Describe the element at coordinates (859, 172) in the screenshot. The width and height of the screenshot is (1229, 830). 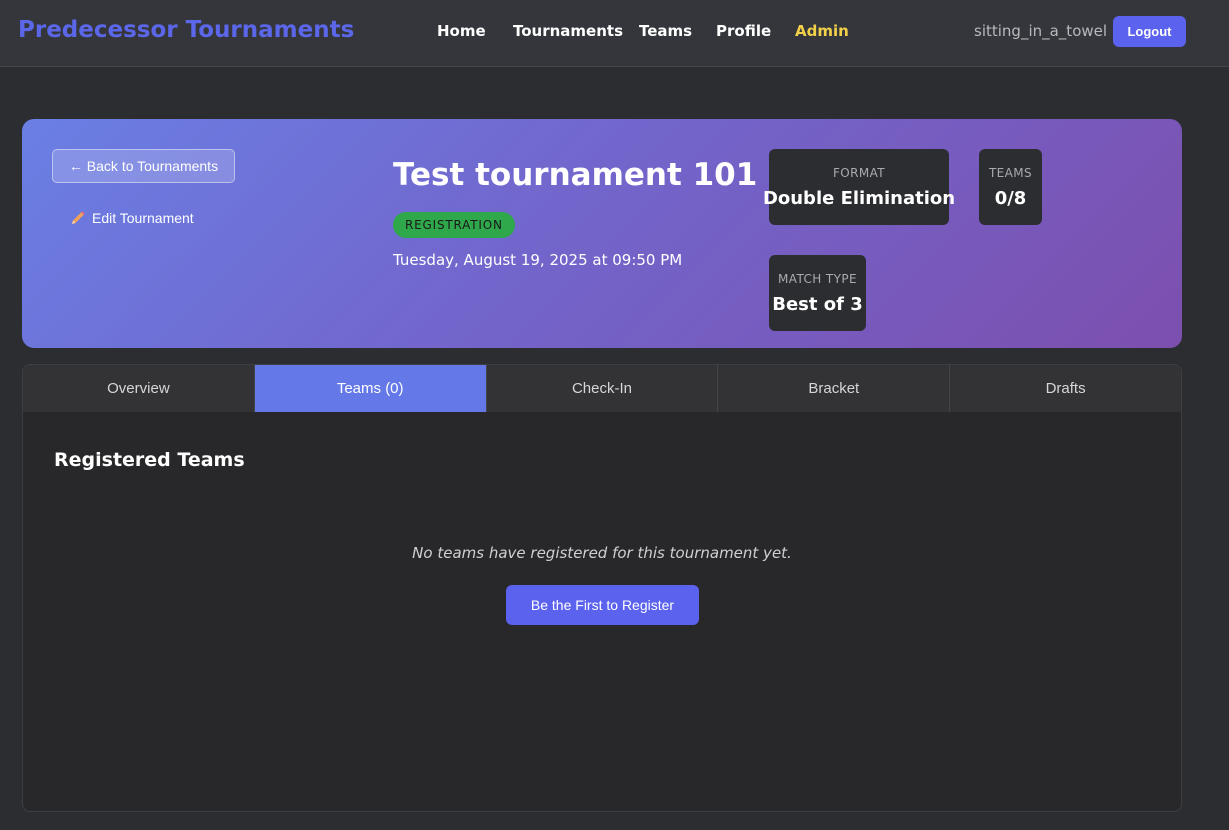
I see `stat-label-format: FORMAT` at that location.